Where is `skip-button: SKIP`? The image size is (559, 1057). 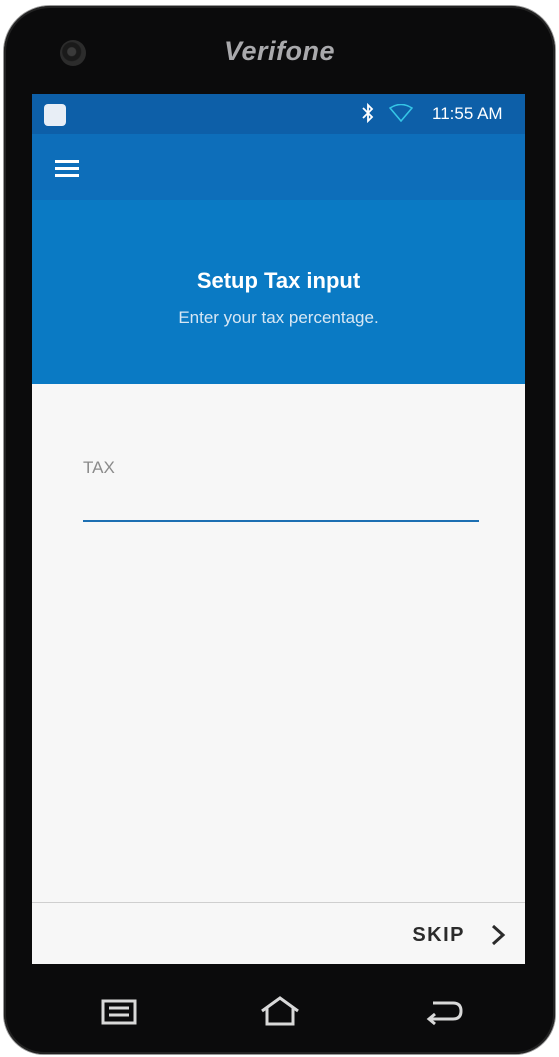
skip-button: SKIP is located at coordinates (459, 935).